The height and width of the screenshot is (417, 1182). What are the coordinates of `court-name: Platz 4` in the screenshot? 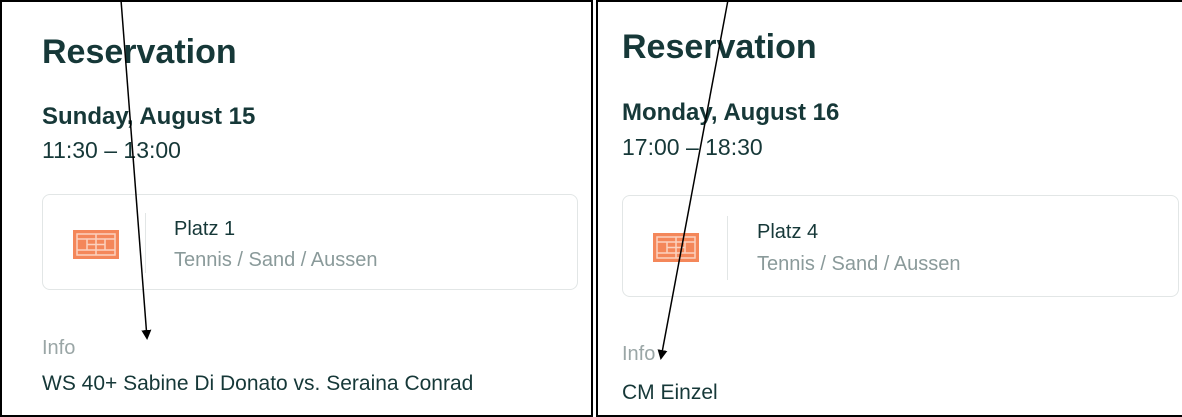 It's located at (788, 232).